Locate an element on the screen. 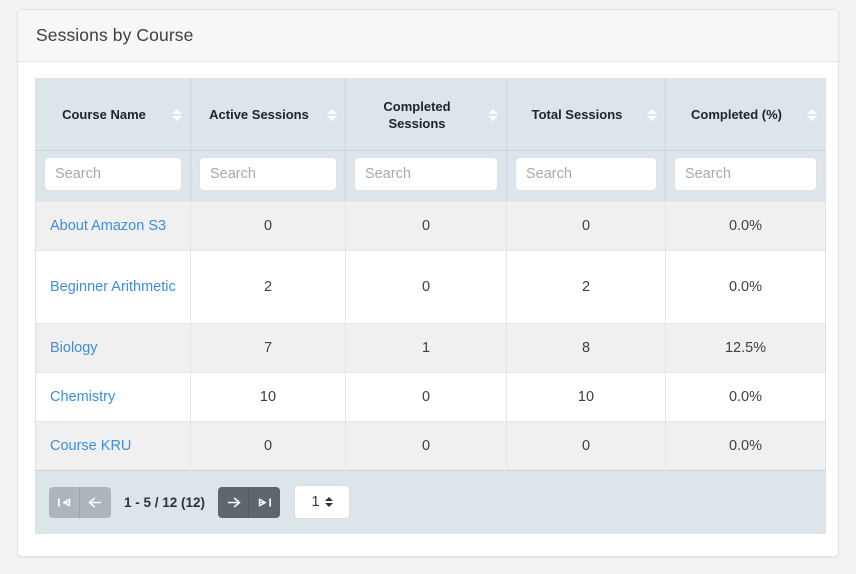  search-input-completed-sessions is located at coordinates (426, 174).